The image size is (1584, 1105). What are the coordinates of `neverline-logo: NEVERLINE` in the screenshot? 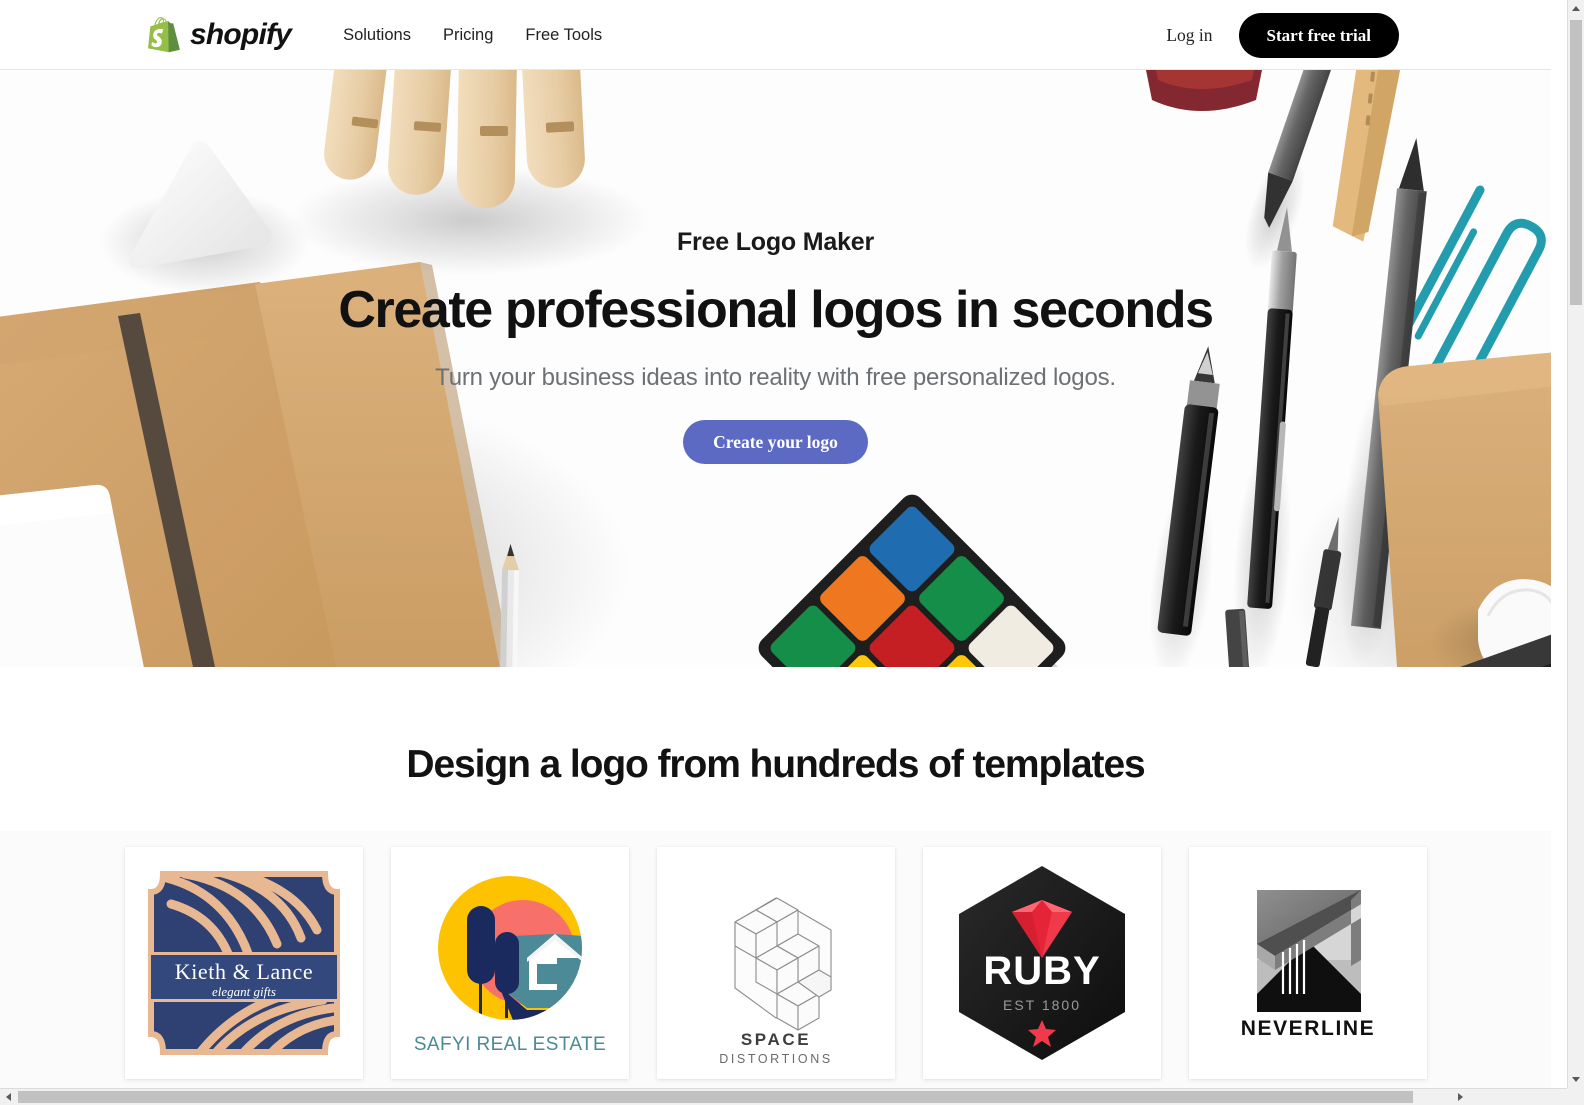 It's located at (1307, 965).